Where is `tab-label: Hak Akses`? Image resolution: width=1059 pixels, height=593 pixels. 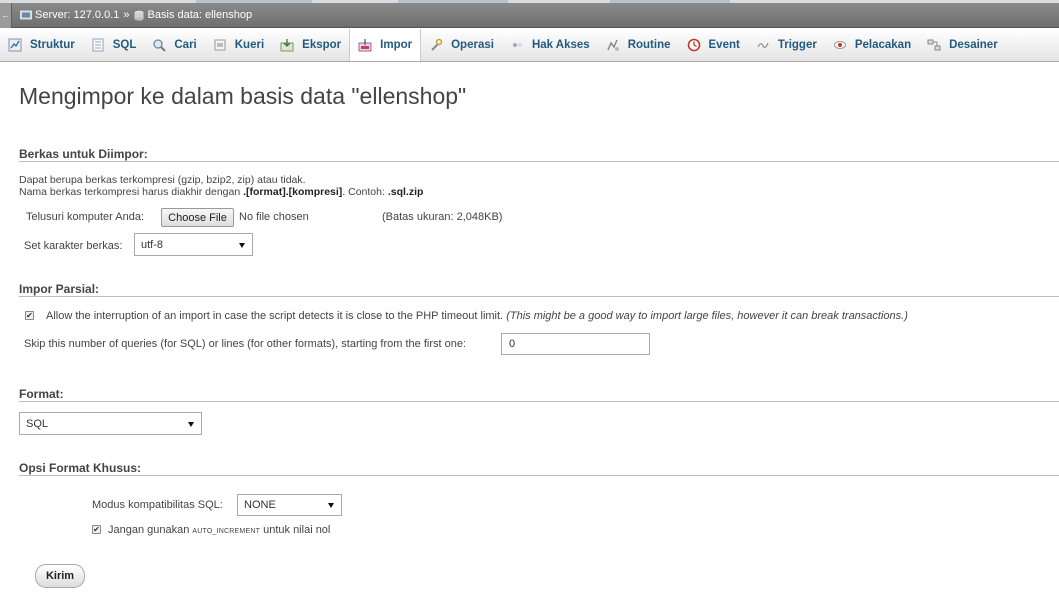 tab-label: Hak Akses is located at coordinates (560, 45).